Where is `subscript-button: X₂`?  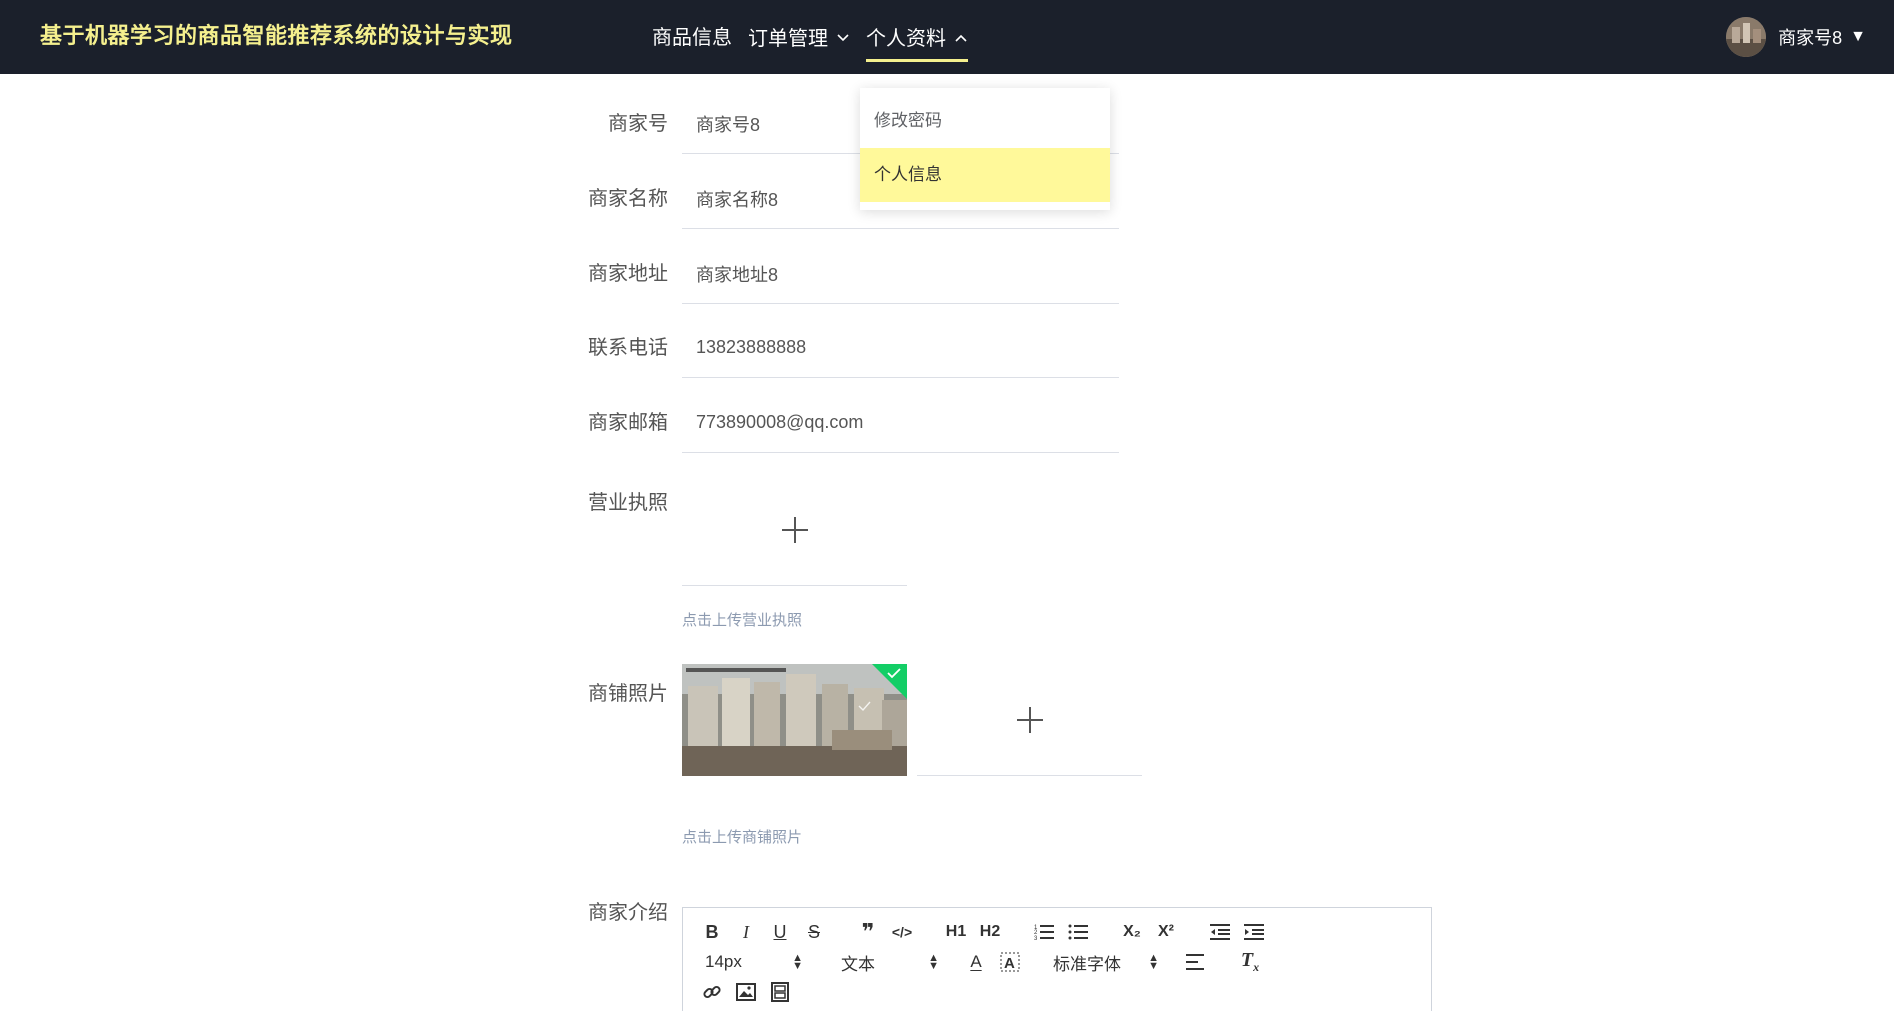 subscript-button: X₂ is located at coordinates (1132, 932).